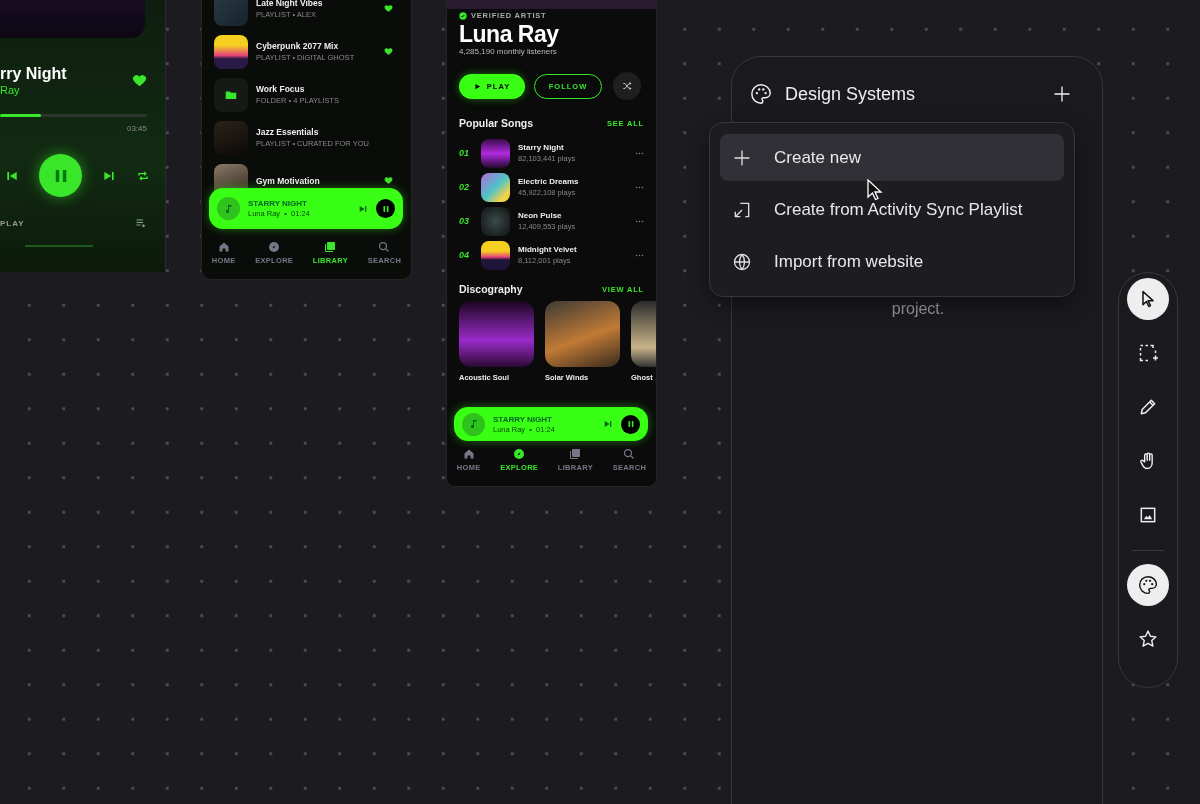  Describe the element at coordinates (572, 215) in the screenshot. I see `song-title: Neon Pulse` at that location.